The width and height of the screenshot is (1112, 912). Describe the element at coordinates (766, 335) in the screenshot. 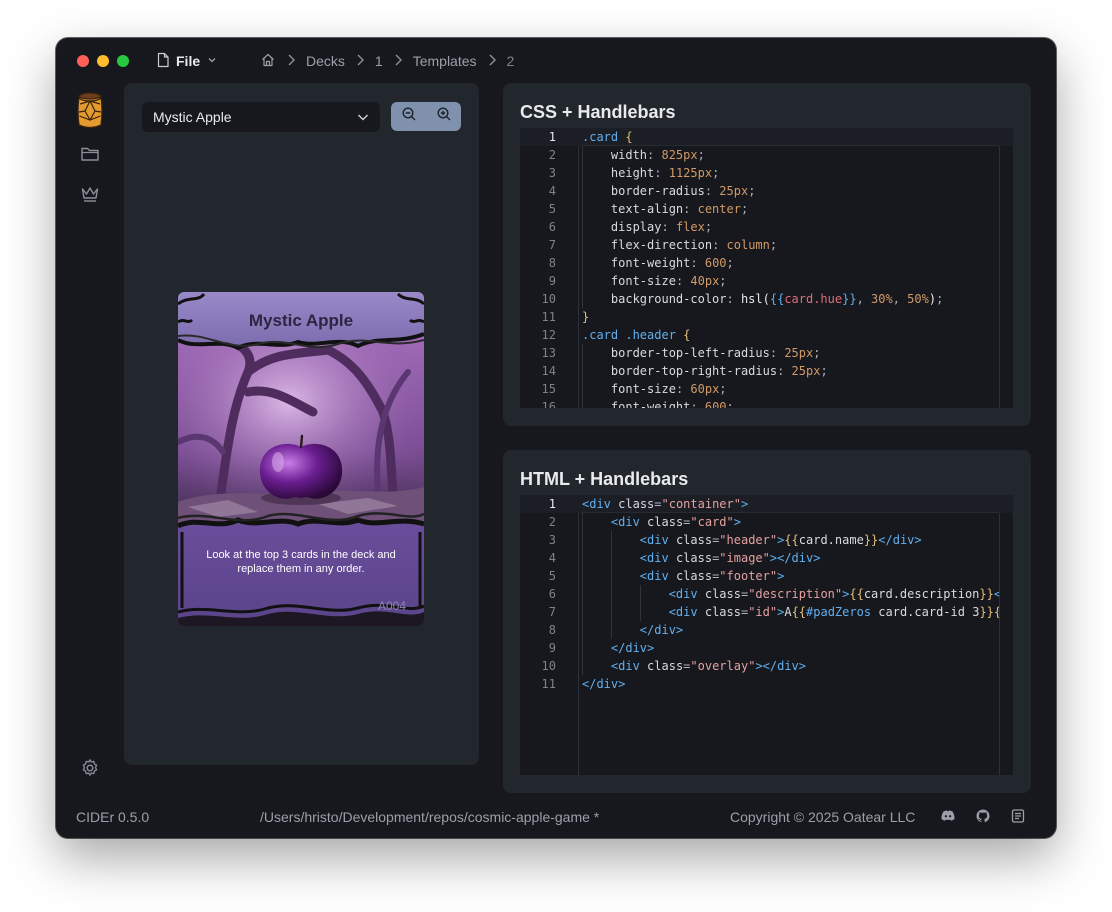

I see `code-line: 12 .card .header {` at that location.